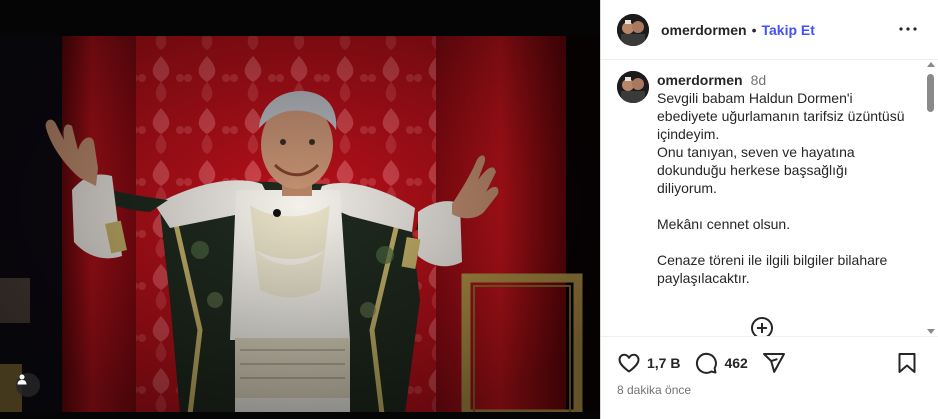 The height and width of the screenshot is (419, 938). What do you see at coordinates (755, 98) in the screenshot?
I see `caption-line: Sevgili babam Haldun Dormen'i` at bounding box center [755, 98].